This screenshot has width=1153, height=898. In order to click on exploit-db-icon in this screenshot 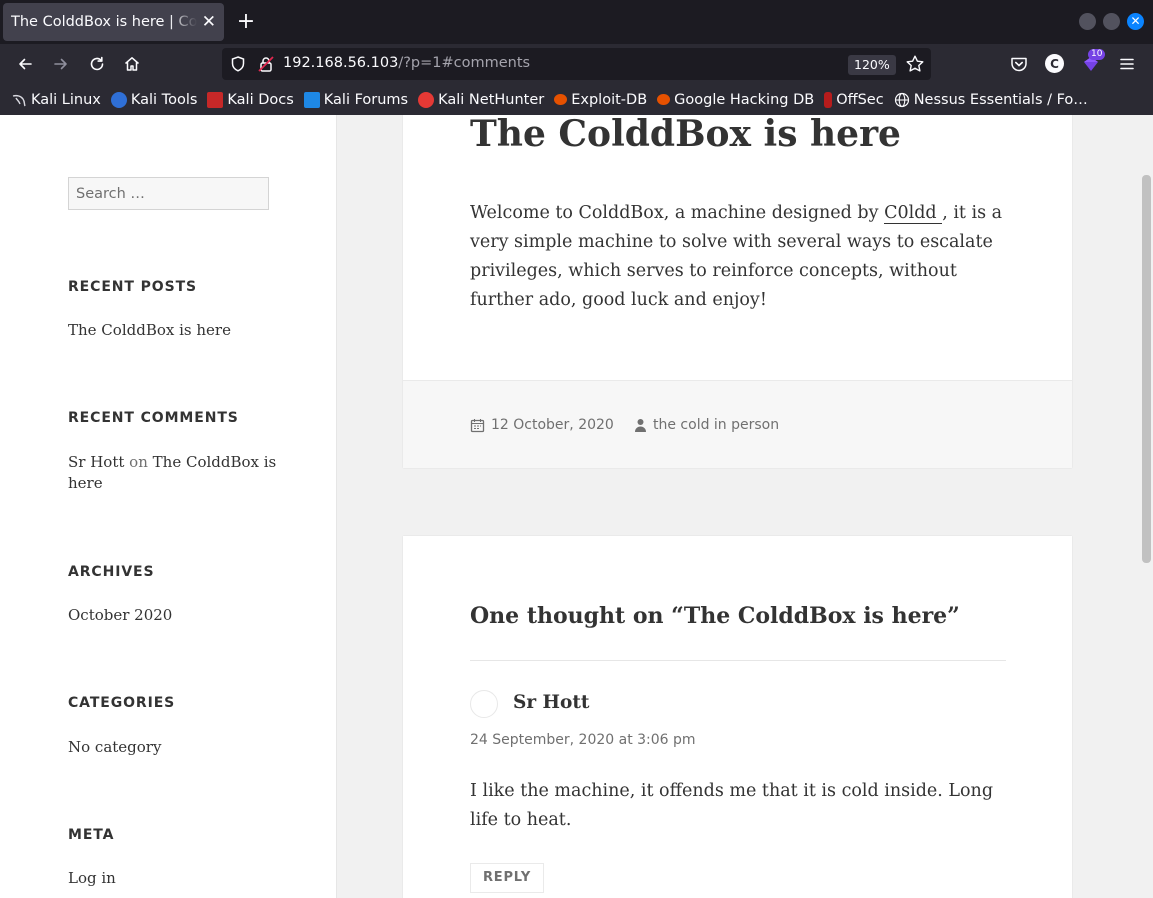, I will do `click(561, 99)`.